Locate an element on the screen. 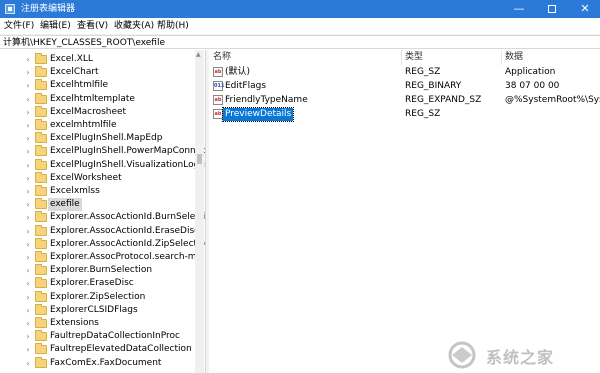 The width and height of the screenshot is (600, 373). tree-item: › exefile is located at coordinates (97, 205).